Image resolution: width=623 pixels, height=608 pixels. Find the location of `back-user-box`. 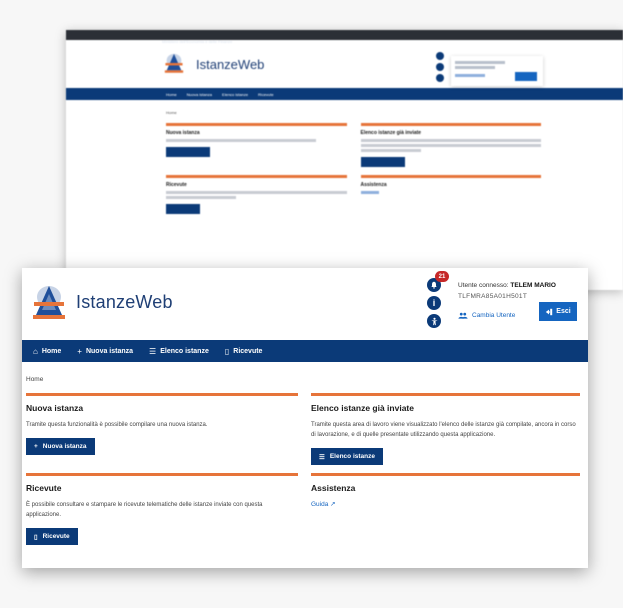

back-user-box is located at coordinates (497, 71).